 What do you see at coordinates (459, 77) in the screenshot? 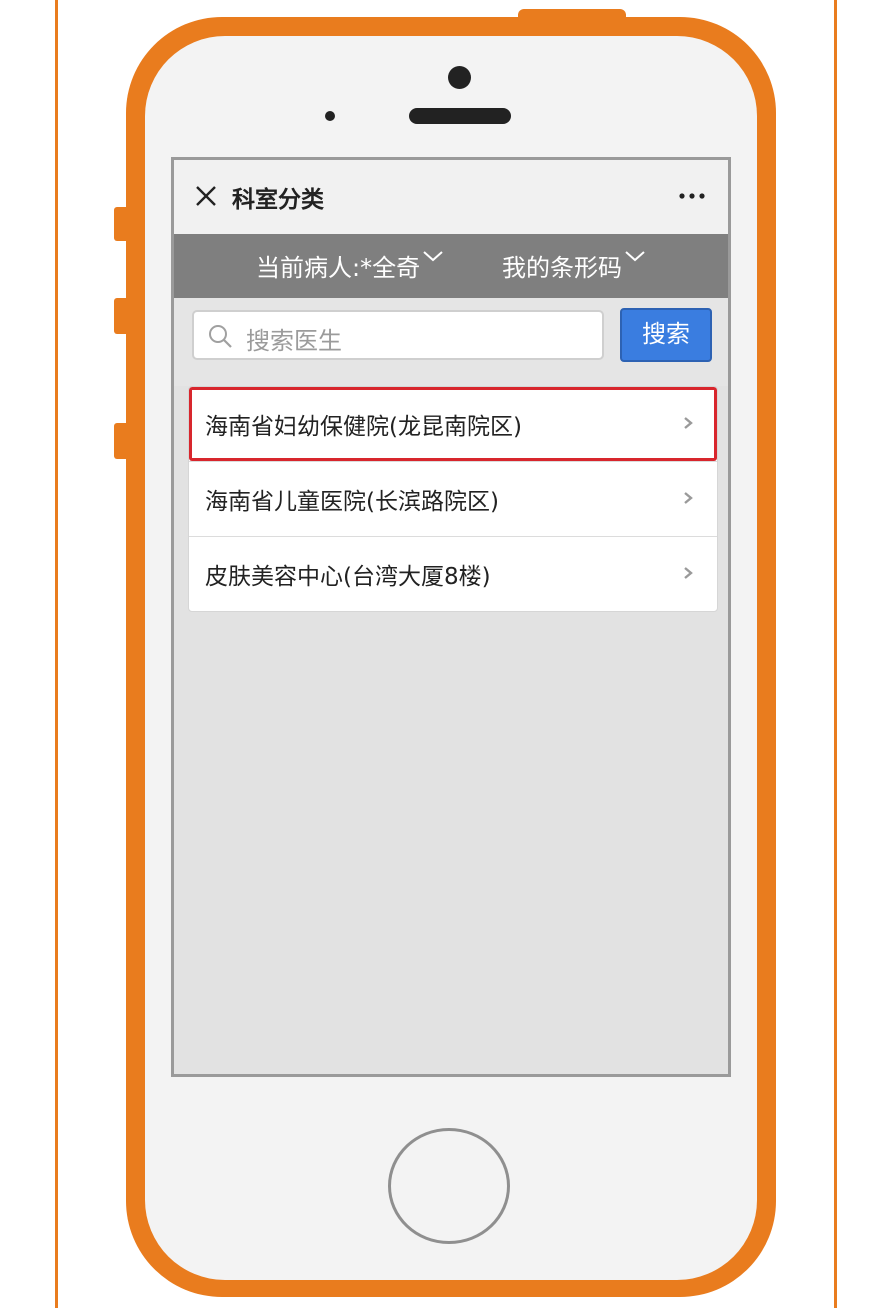
I see `phone-camera` at bounding box center [459, 77].